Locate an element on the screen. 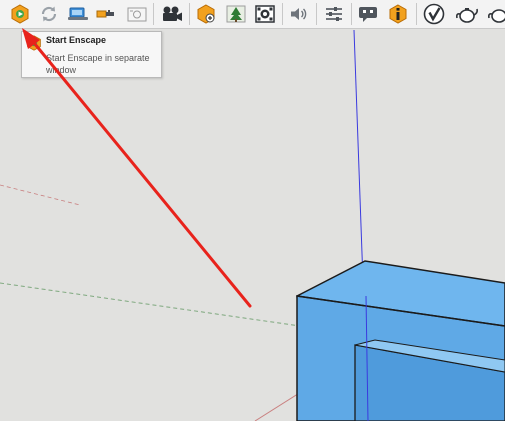 The height and width of the screenshot is (421, 505). sliders-icon is located at coordinates (334, 14).